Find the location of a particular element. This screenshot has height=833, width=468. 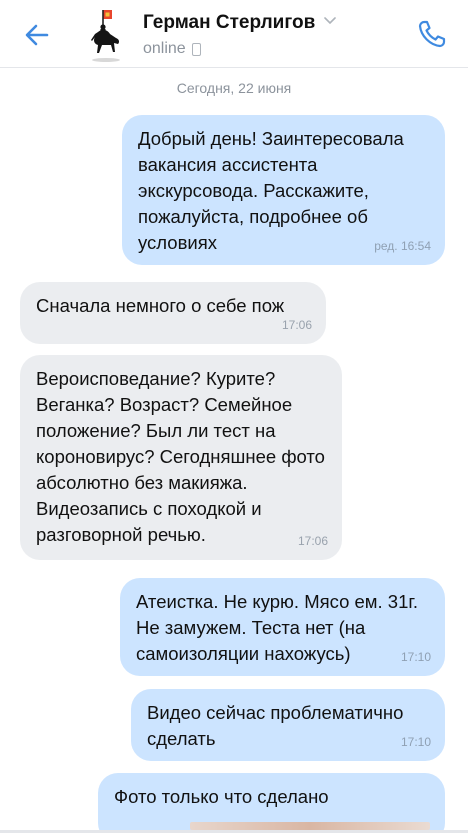

message-incoming: Сначала немного о себе пож 17:06 is located at coordinates (173, 313).